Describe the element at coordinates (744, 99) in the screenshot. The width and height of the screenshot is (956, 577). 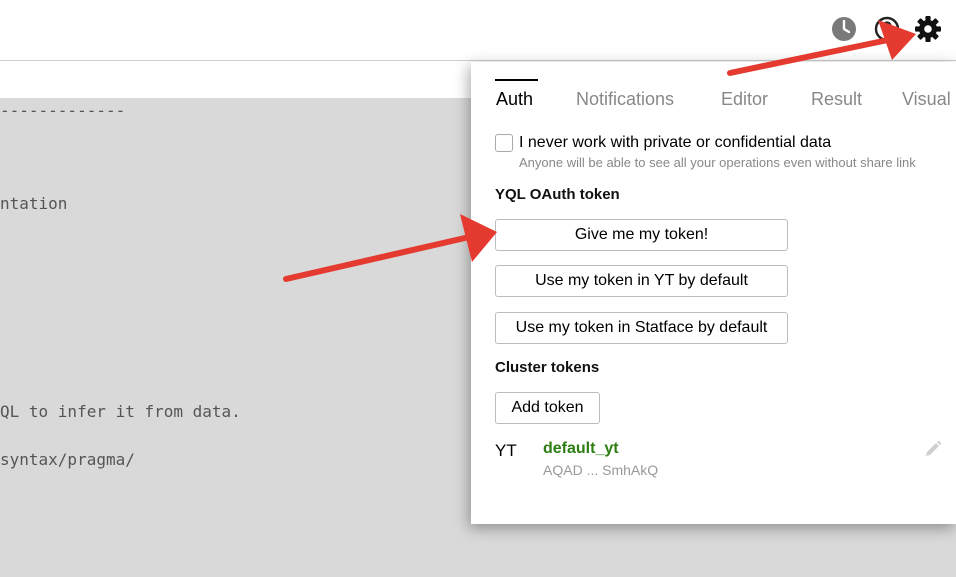
I see `tab-editor: Editor` at that location.